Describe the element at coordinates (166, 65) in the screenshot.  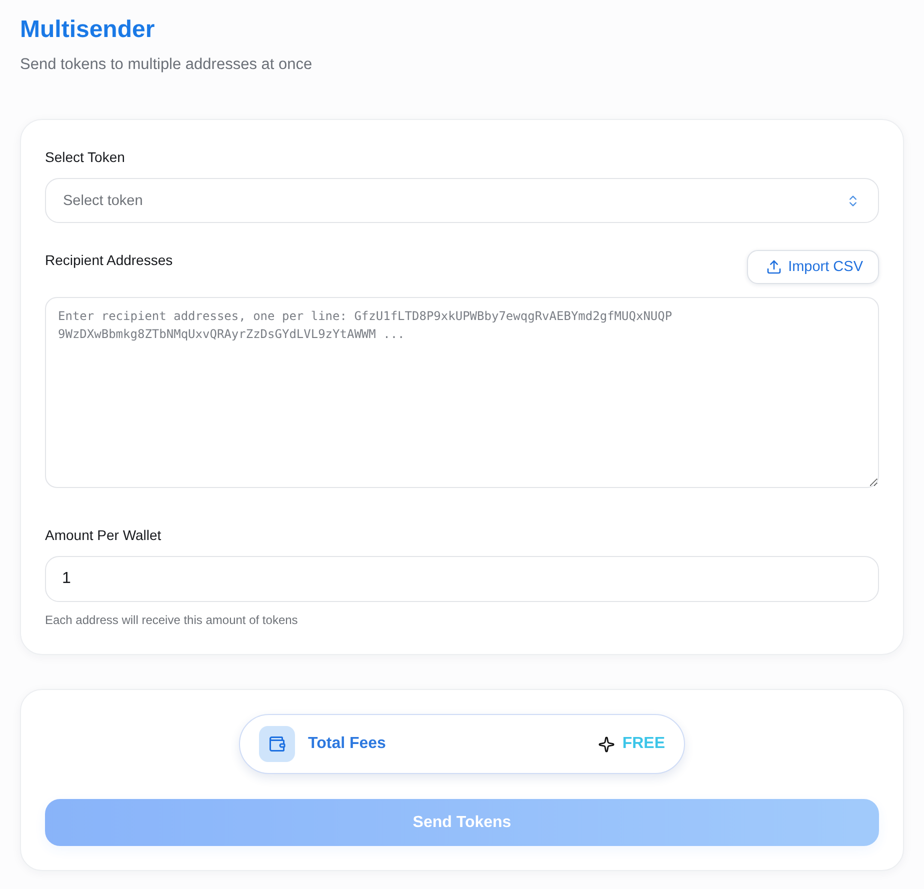
I see `page-subtitle: Send tokens to multiple addresses at once` at that location.